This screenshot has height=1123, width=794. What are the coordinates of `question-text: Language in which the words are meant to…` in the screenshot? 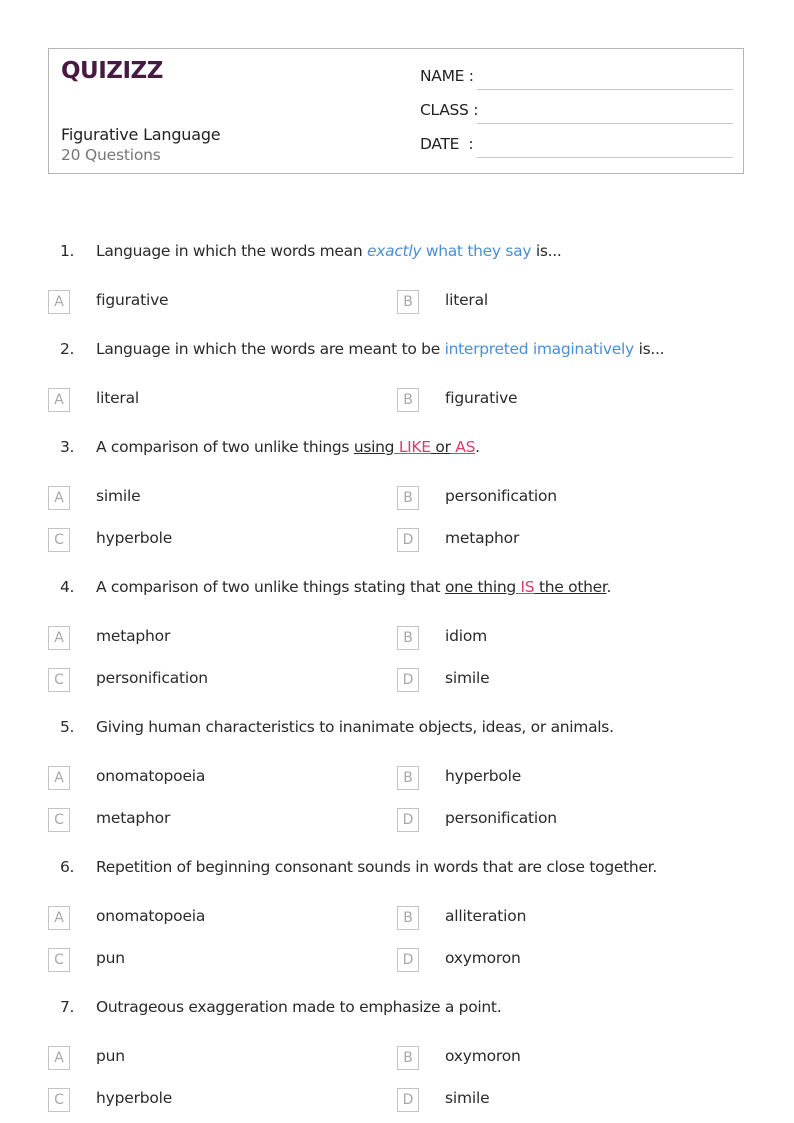 It's located at (380, 349).